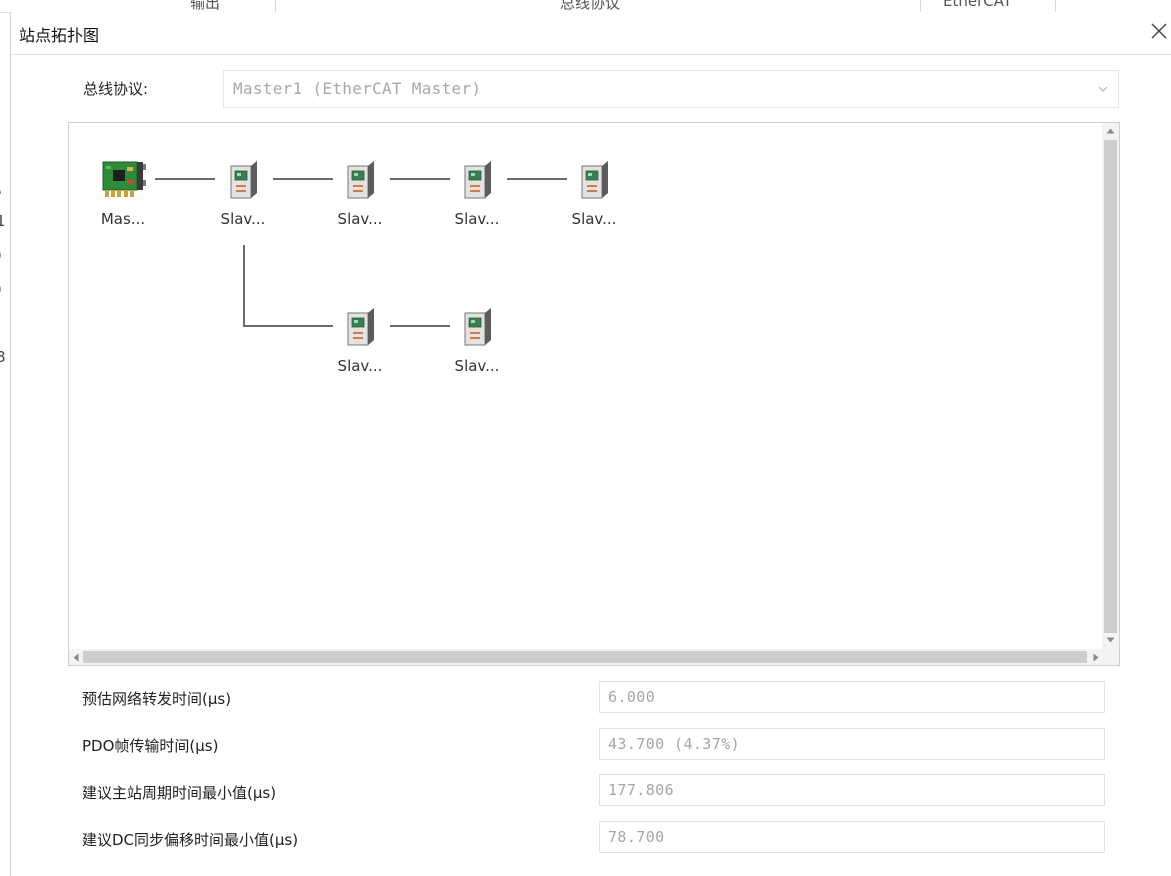  What do you see at coordinates (852, 790) in the screenshot?
I see `metric-field-master-cycle-min: 177.806` at bounding box center [852, 790].